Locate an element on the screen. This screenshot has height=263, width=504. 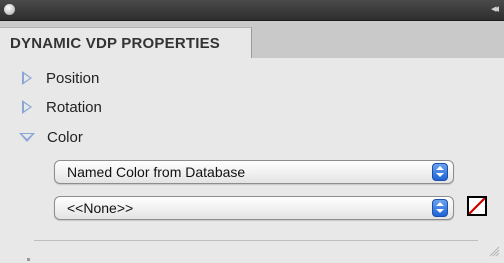
tab-strip: DYNAMIC VDP PROPERTIES is located at coordinates (252, 40).